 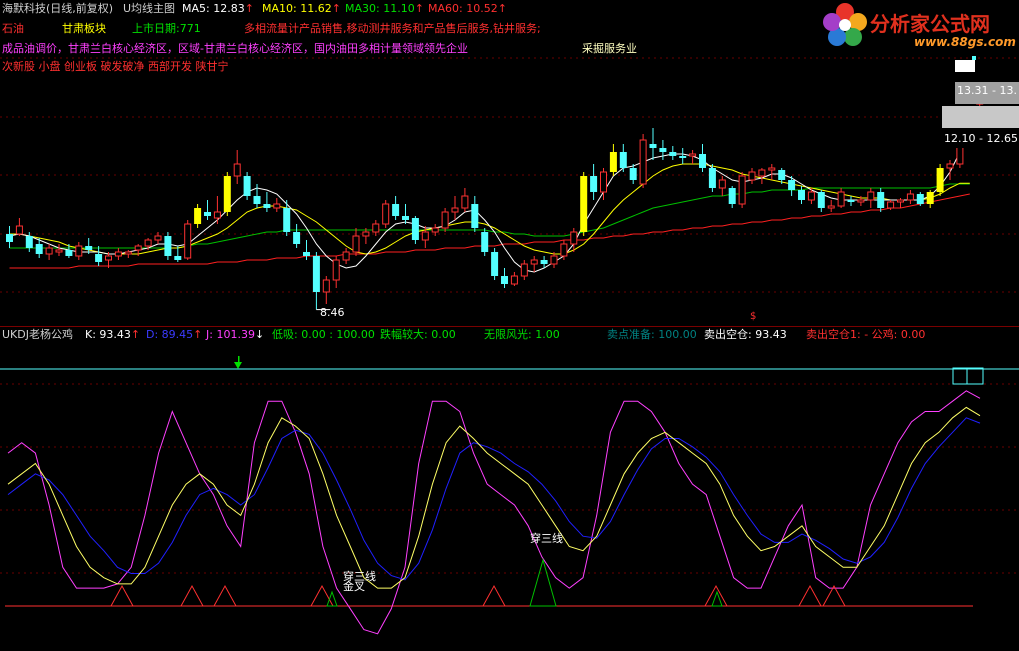 I want to click on ma10-readout: MA10: 11.62↑, so click(x=301, y=9).